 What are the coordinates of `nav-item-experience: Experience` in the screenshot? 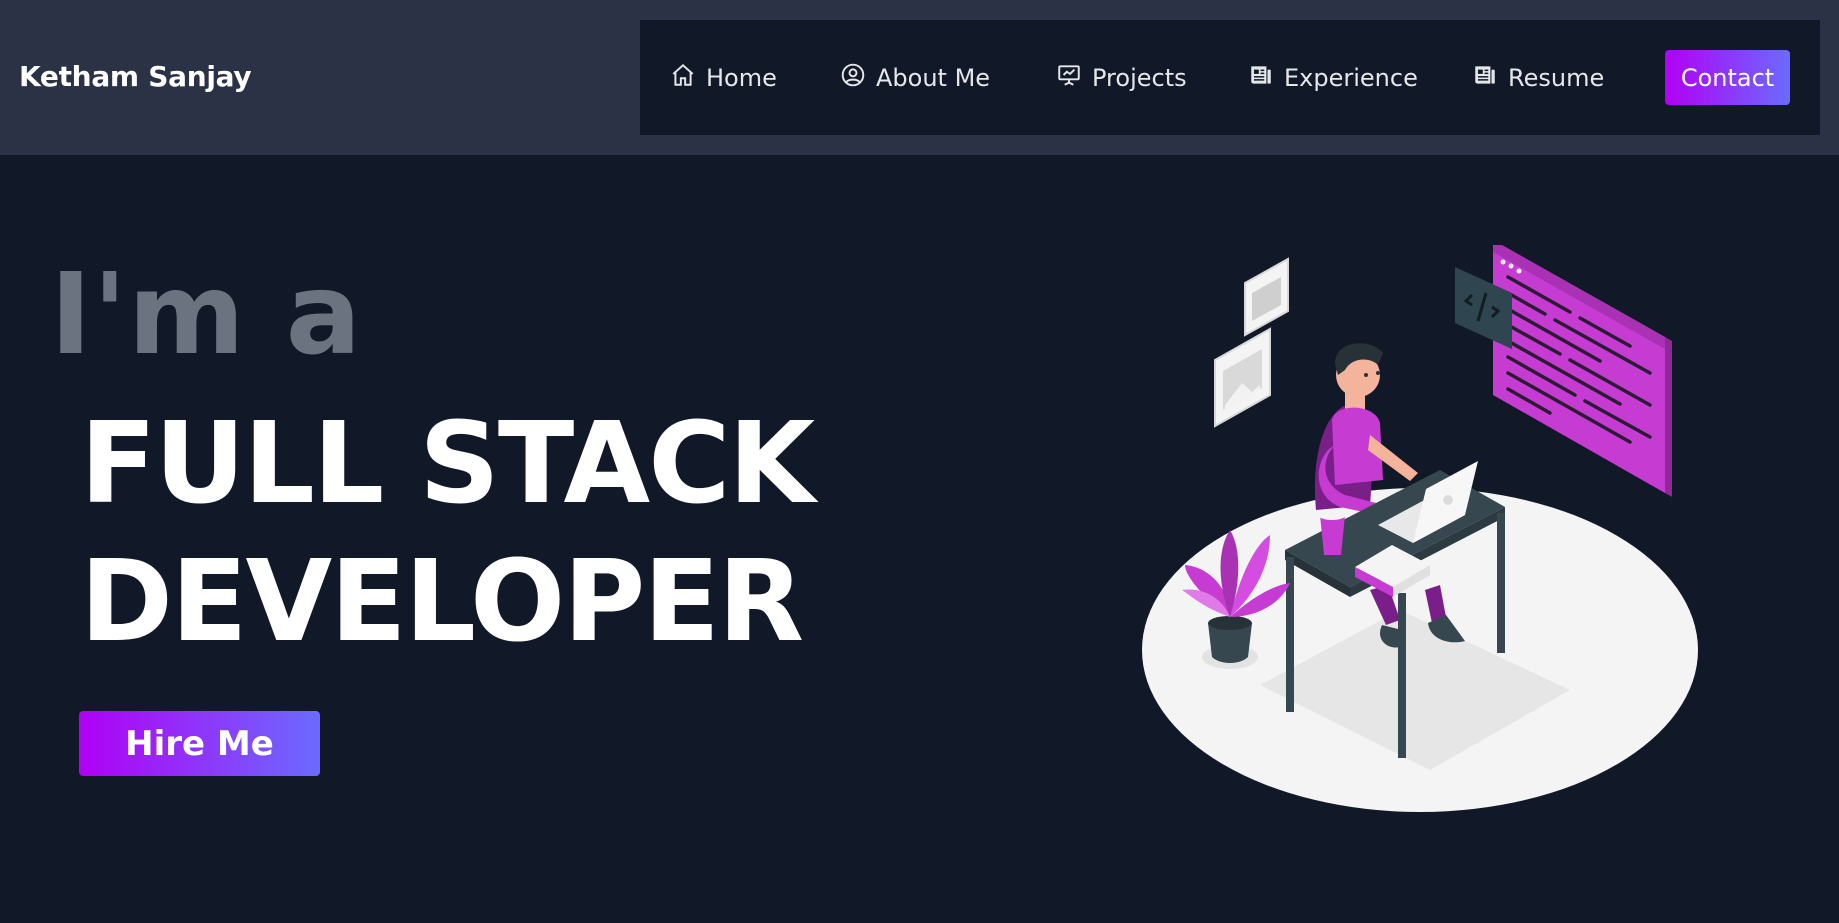 It's located at (1333, 77).